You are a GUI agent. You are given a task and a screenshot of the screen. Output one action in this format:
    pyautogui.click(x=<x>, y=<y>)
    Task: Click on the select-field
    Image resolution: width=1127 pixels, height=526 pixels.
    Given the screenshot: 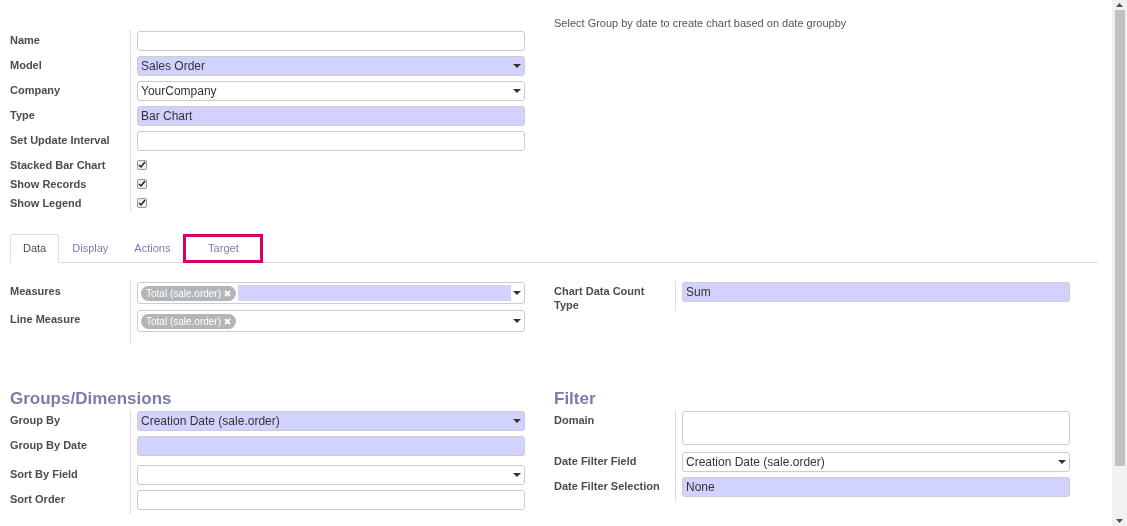 What is the action you would take?
    pyautogui.click(x=331, y=475)
    